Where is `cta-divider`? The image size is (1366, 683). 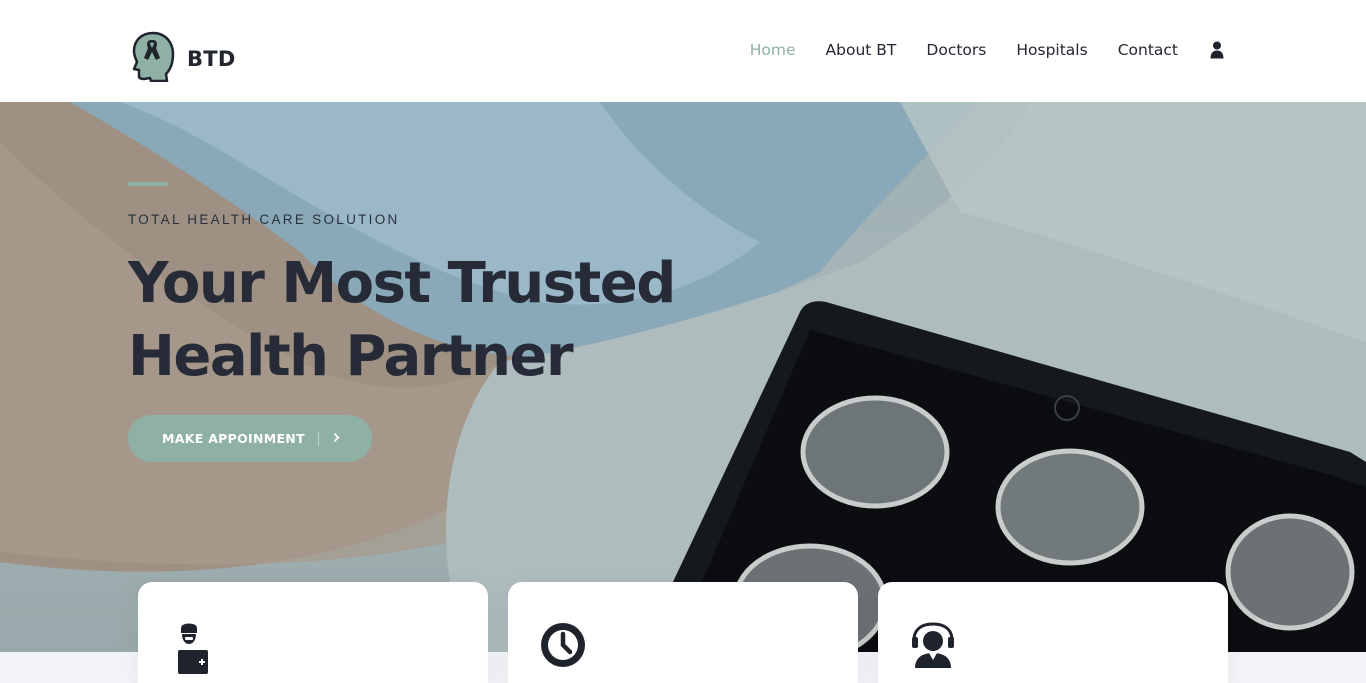 cta-divider is located at coordinates (318, 438).